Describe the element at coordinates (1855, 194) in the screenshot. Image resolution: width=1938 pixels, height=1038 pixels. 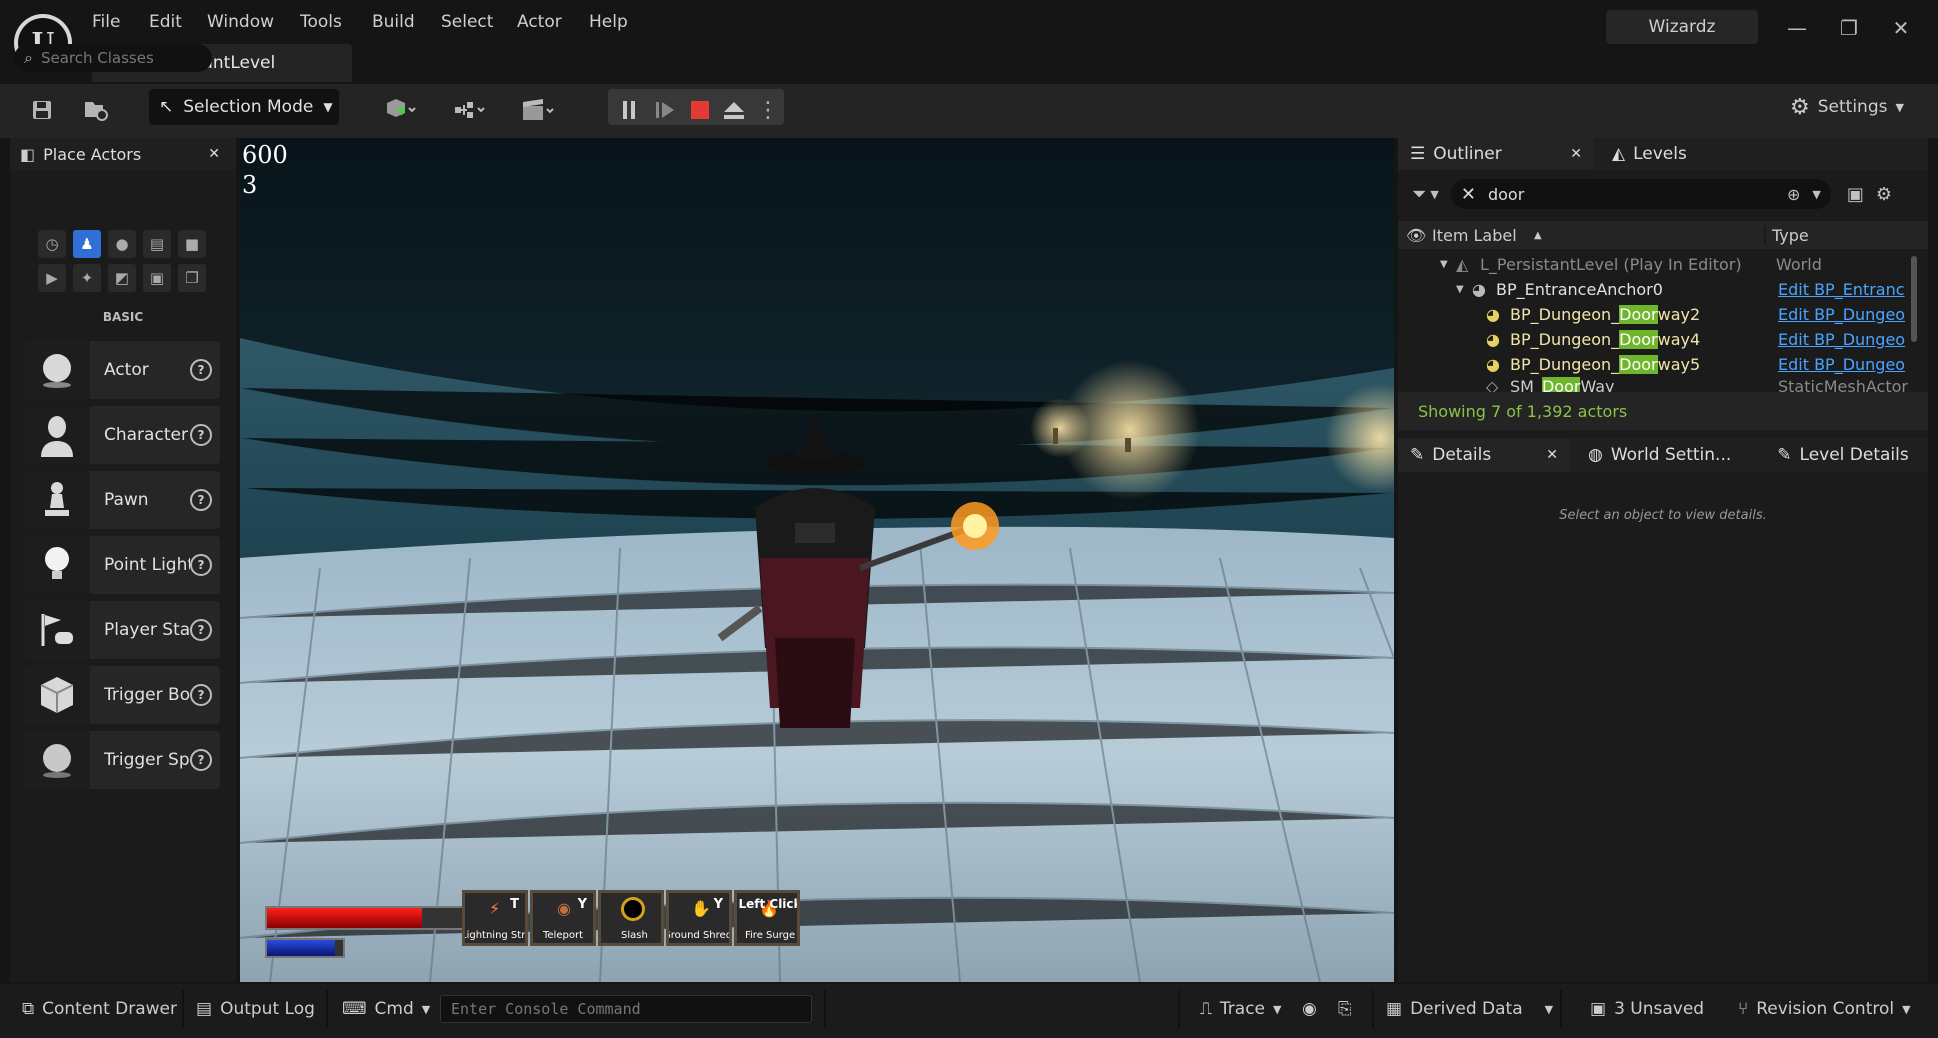
I see `new-folder-icon: ▣` at that location.